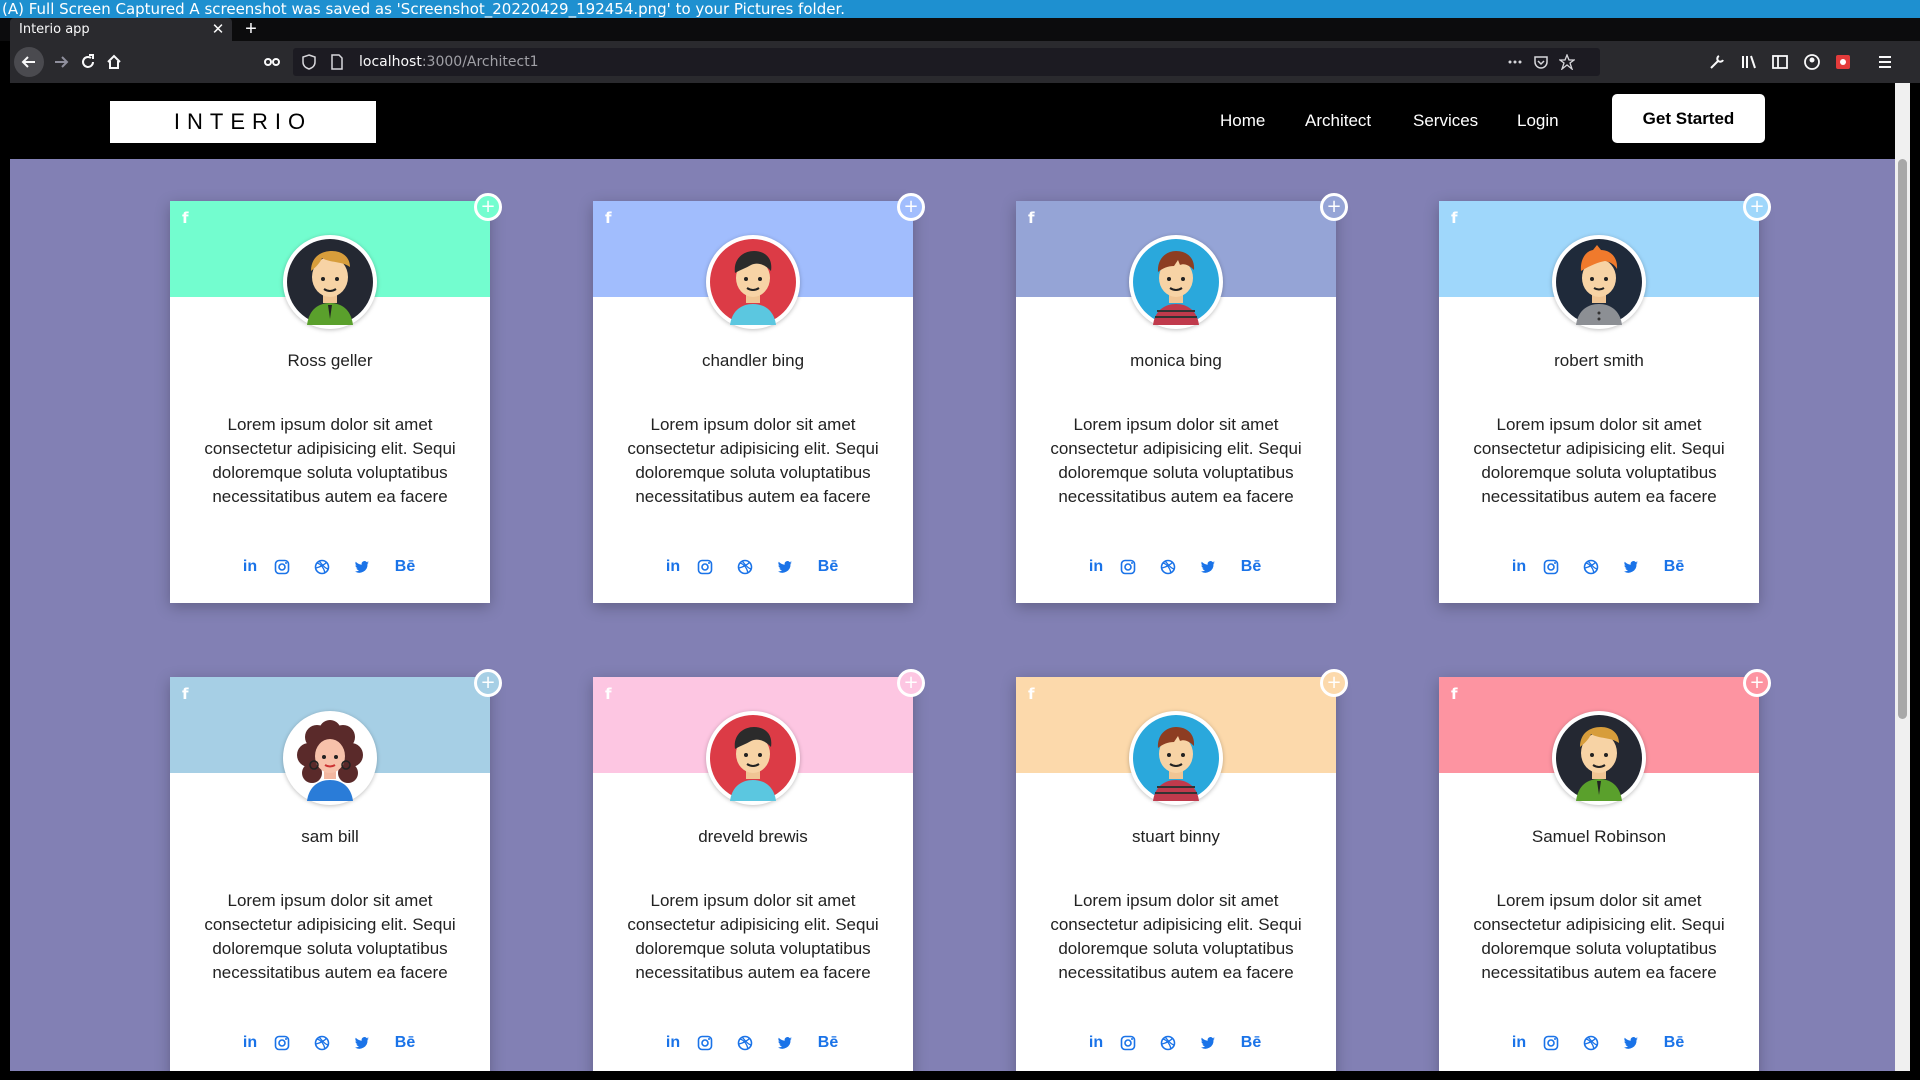 Image resolution: width=1920 pixels, height=1080 pixels. Describe the element at coordinates (1445, 121) in the screenshot. I see `nav-services: Services` at that location.